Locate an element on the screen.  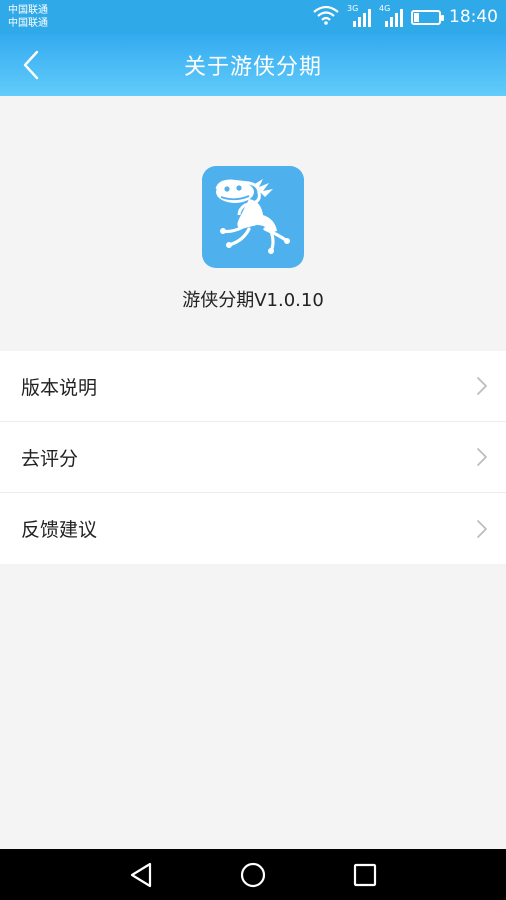
menu-item-label: 去评分 is located at coordinates (50, 458).